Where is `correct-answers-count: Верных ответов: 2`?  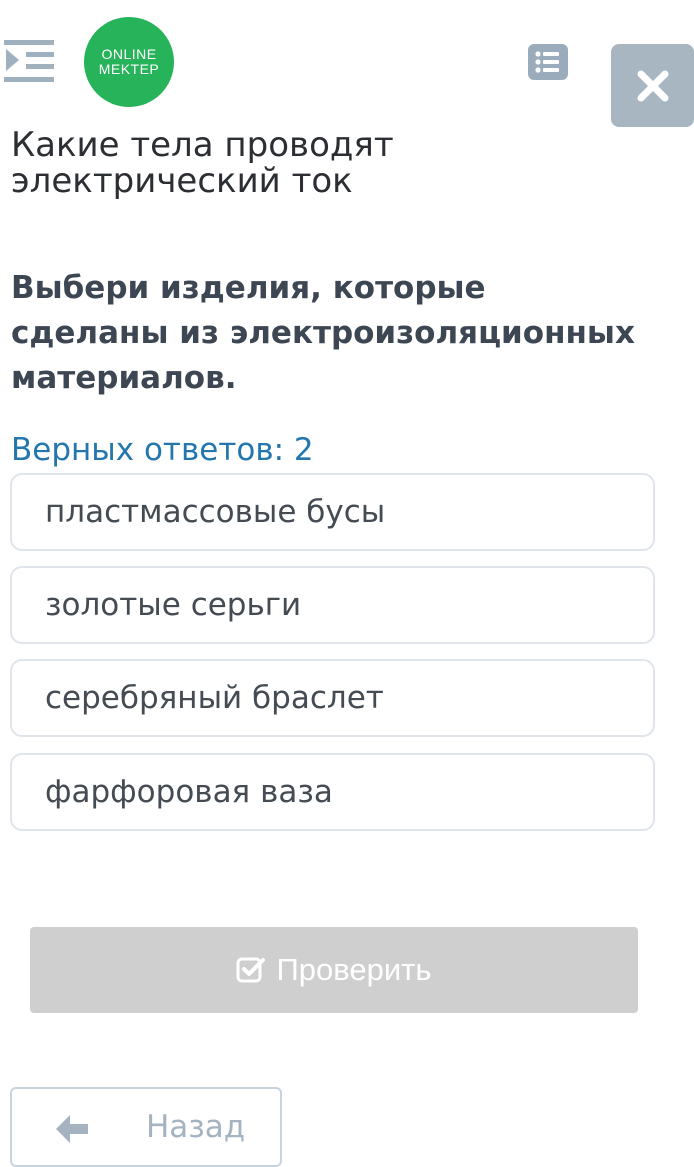
correct-answers-count: Верных ответов: 2 is located at coordinates (162, 450).